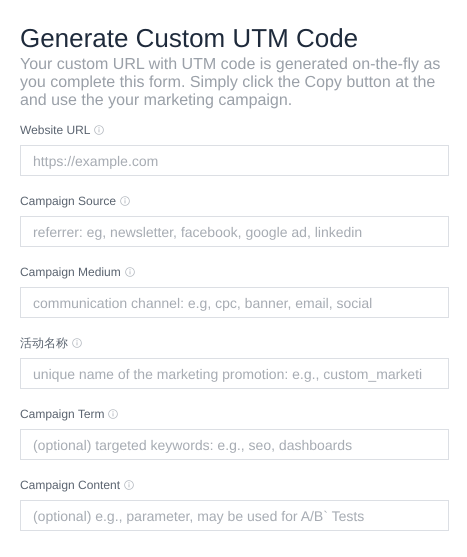  What do you see at coordinates (62, 414) in the screenshot?
I see `field-label: Campaign Term` at bounding box center [62, 414].